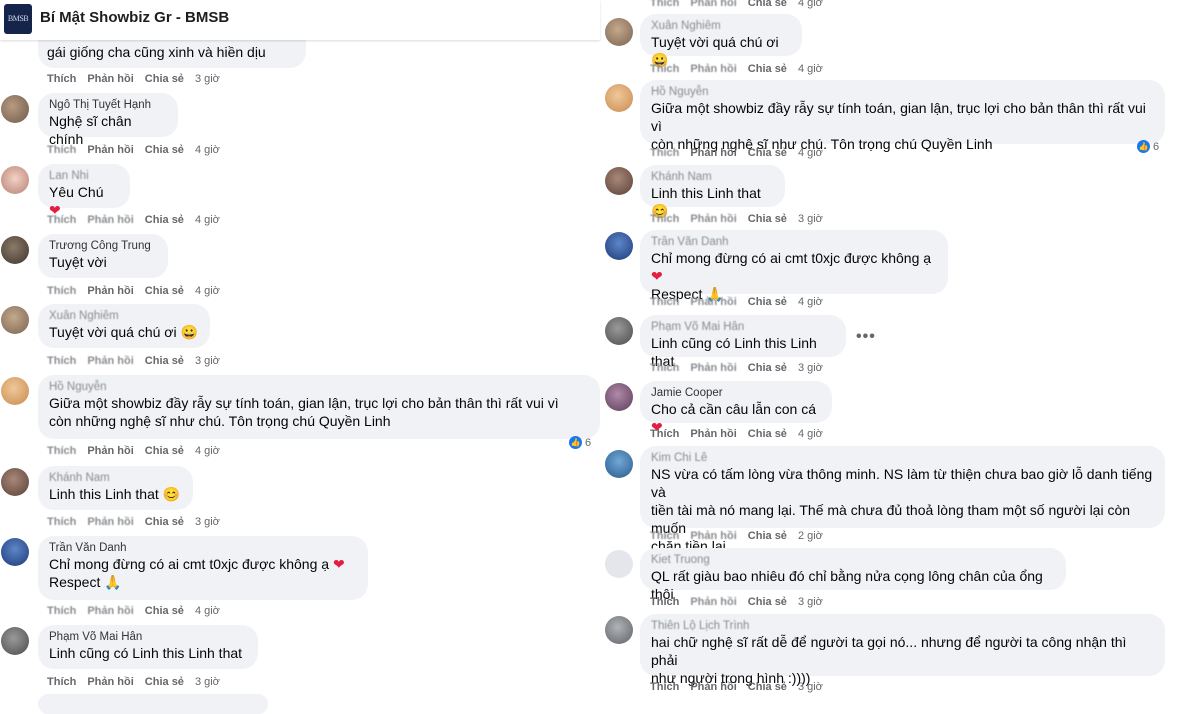  What do you see at coordinates (134, 17) in the screenshot?
I see `group-title: Bí Mật Showbiz Gr - BMSB` at bounding box center [134, 17].